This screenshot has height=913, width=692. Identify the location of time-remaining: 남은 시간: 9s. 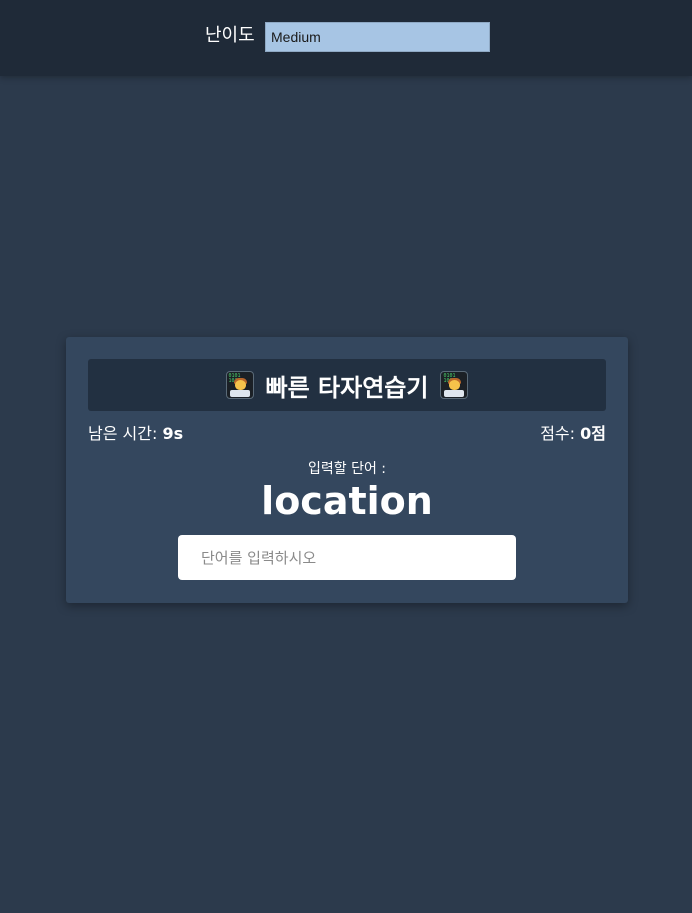
(135, 434).